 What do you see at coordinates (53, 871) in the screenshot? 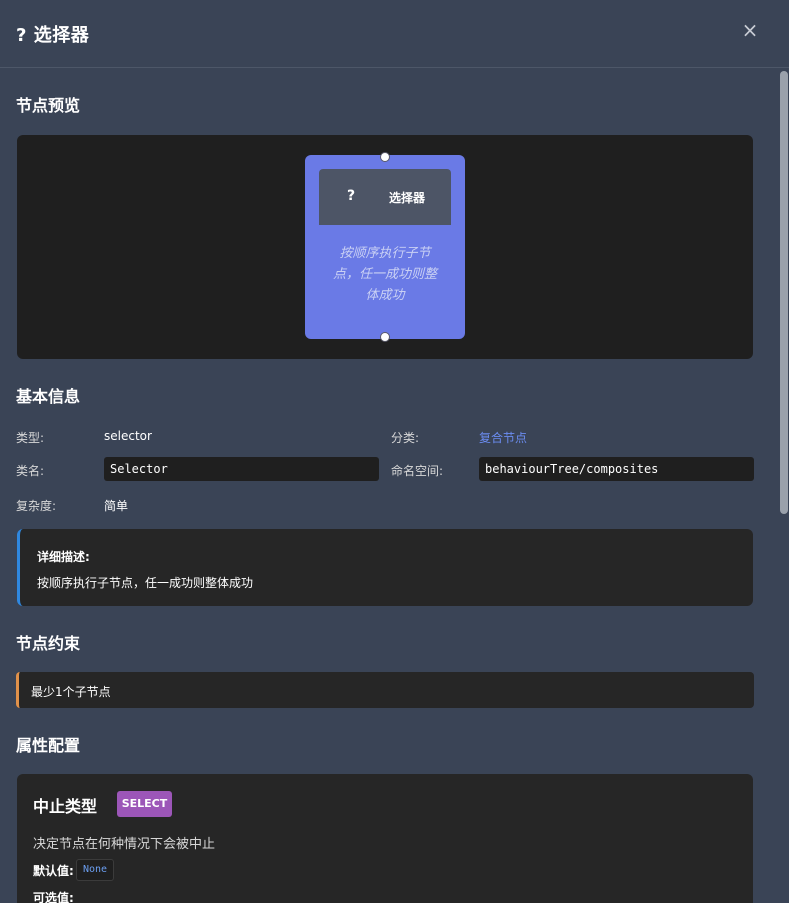
I see `default-value-label: 默认值:` at bounding box center [53, 871].